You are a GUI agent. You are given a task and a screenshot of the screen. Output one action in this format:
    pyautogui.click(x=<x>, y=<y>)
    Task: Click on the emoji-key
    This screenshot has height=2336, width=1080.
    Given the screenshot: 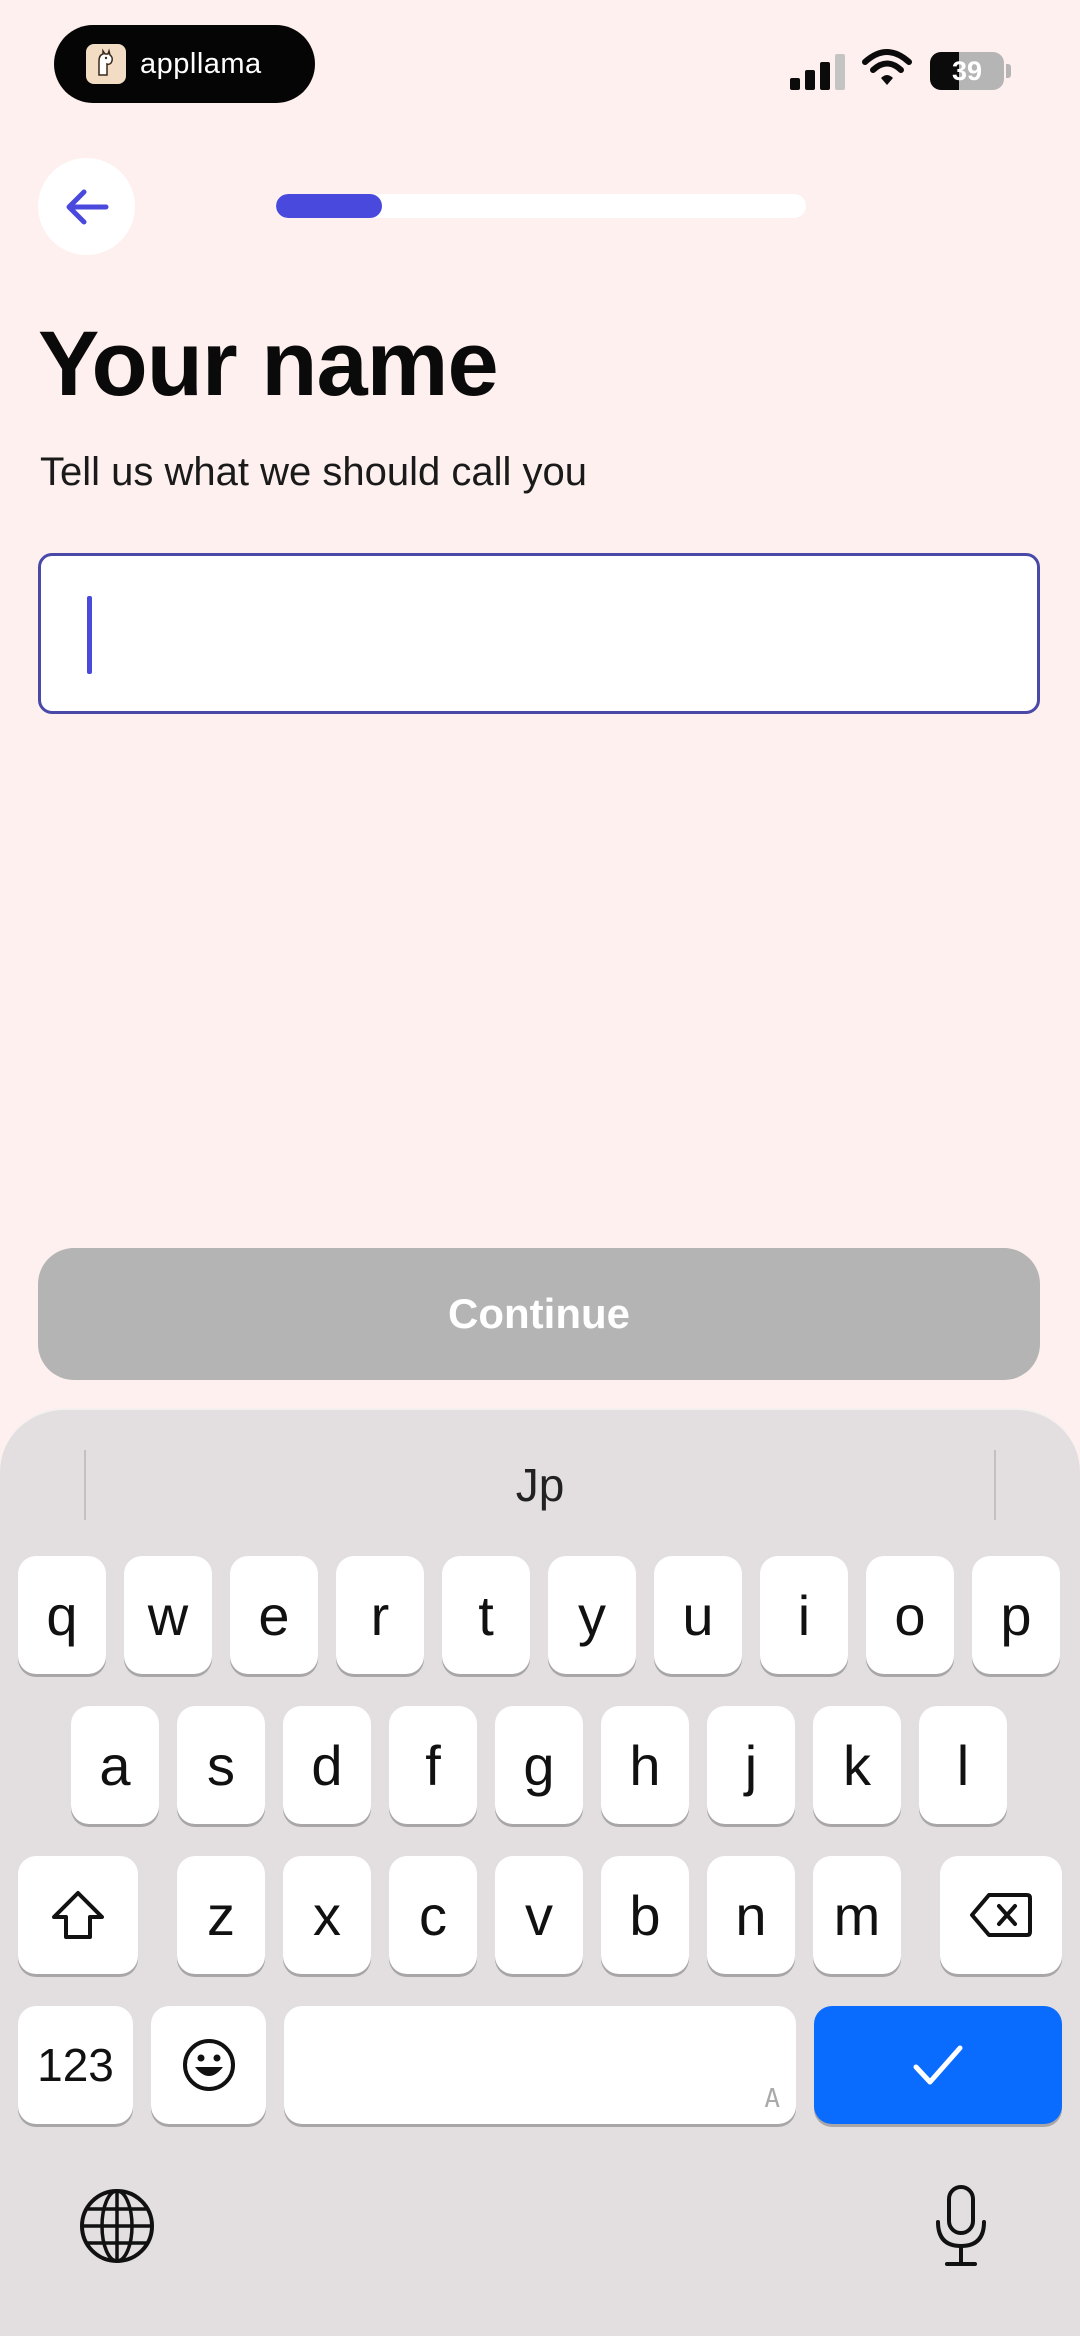 What is the action you would take?
    pyautogui.click(x=208, y=2065)
    